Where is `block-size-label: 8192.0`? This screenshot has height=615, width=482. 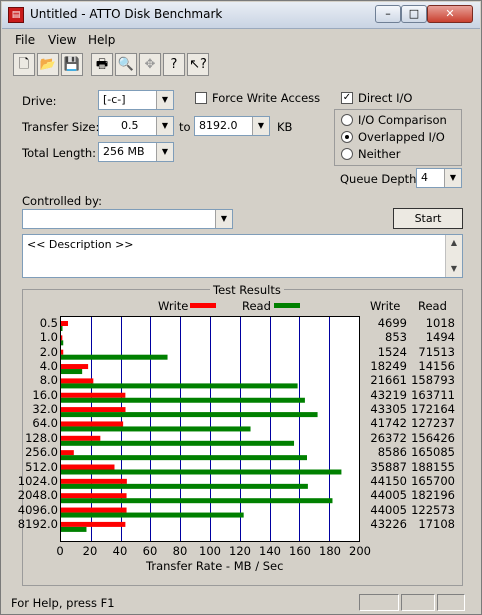 block-size-label: 8192.0 is located at coordinates (37, 523).